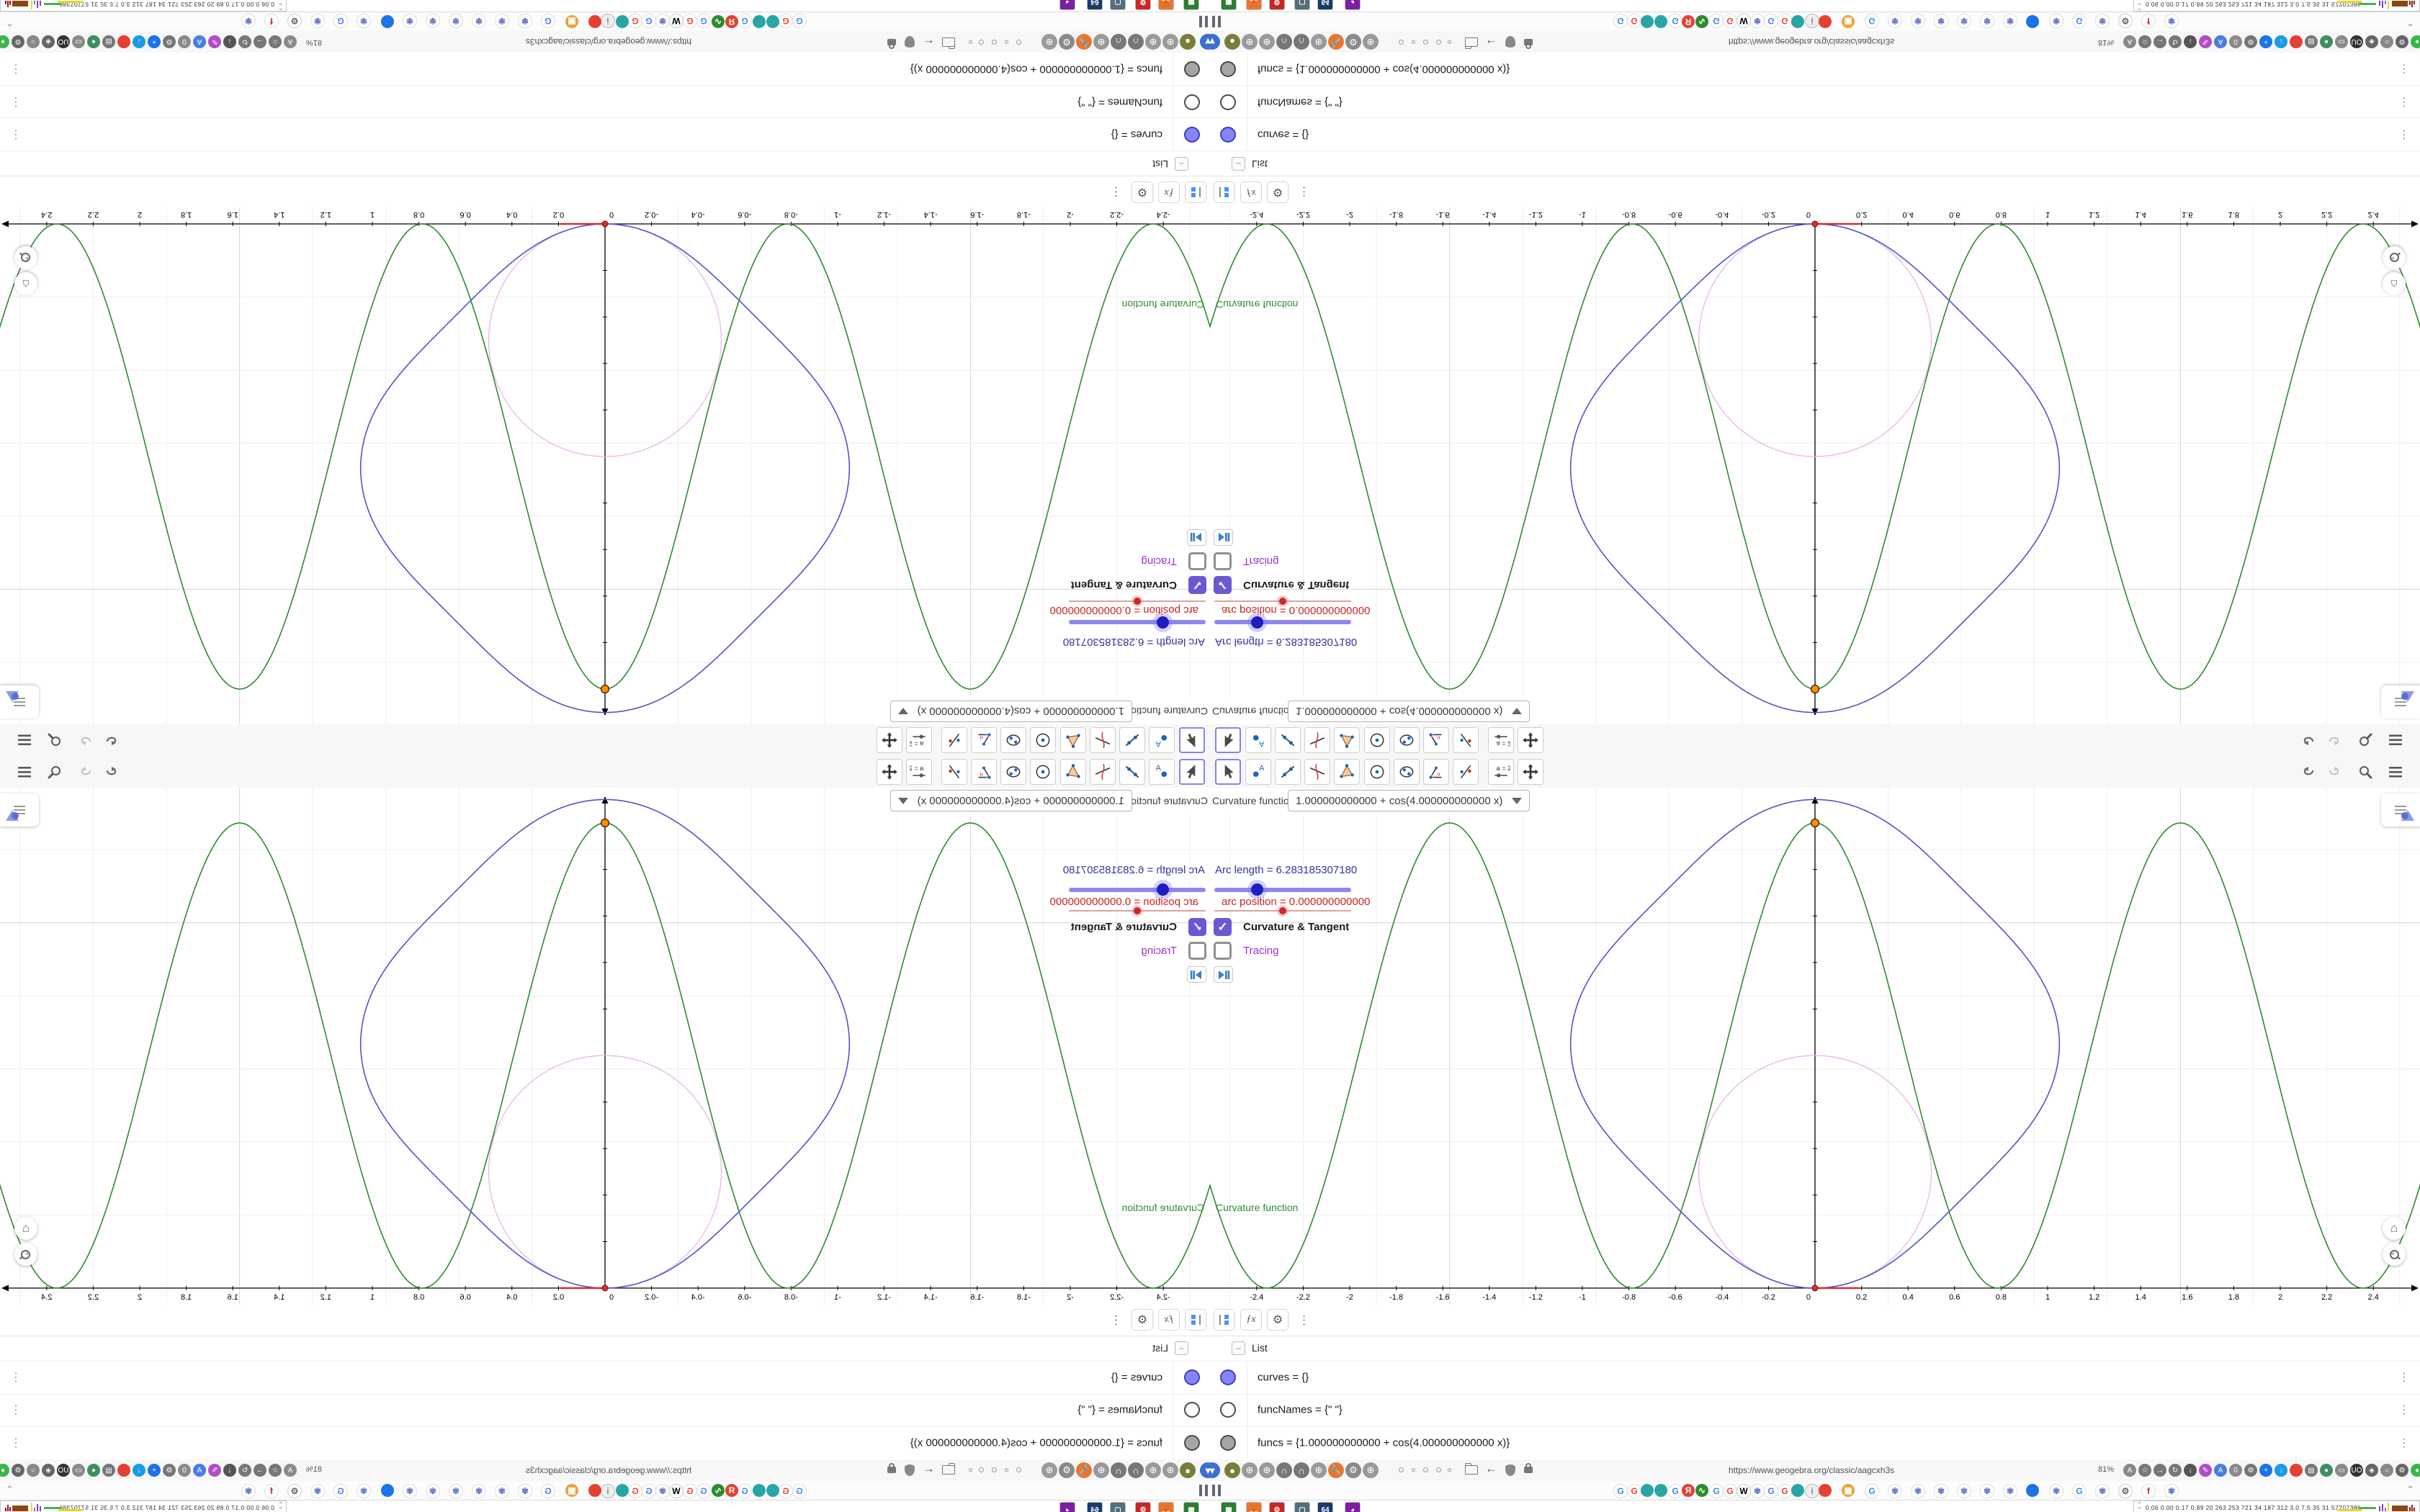 This screenshot has height=1512, width=2420. What do you see at coordinates (889, 772) in the screenshot?
I see `tool-move-graphics-view` at bounding box center [889, 772].